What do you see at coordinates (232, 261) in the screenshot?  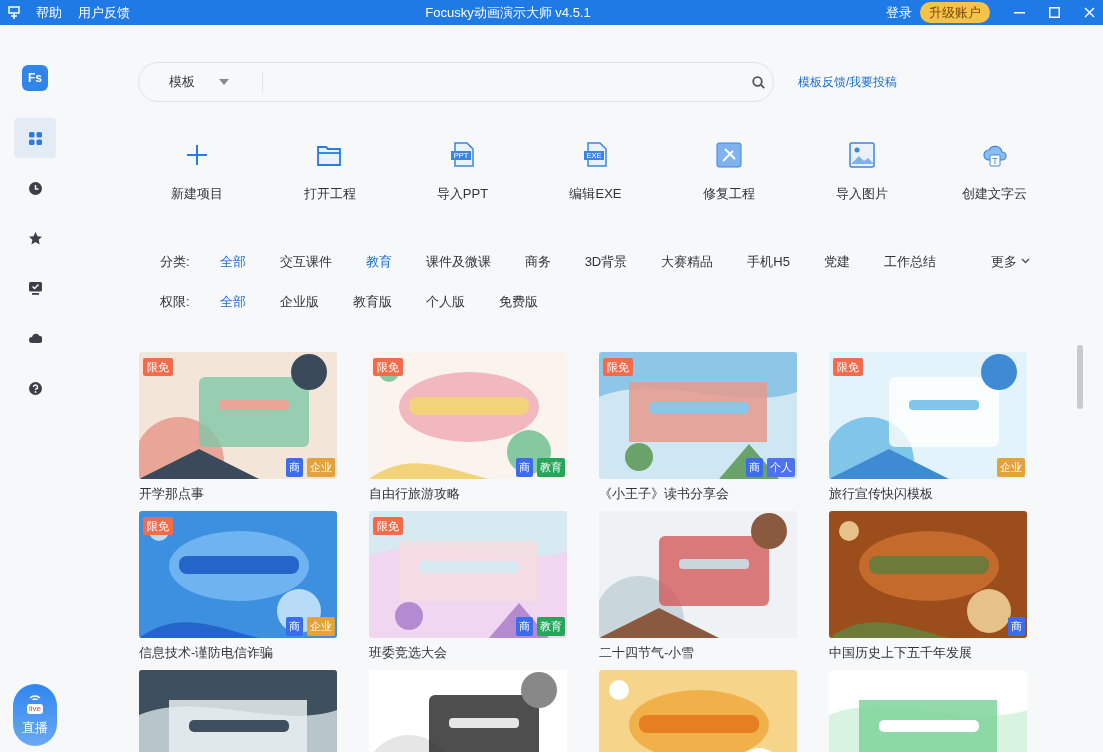 I see `category-tab: 全部` at bounding box center [232, 261].